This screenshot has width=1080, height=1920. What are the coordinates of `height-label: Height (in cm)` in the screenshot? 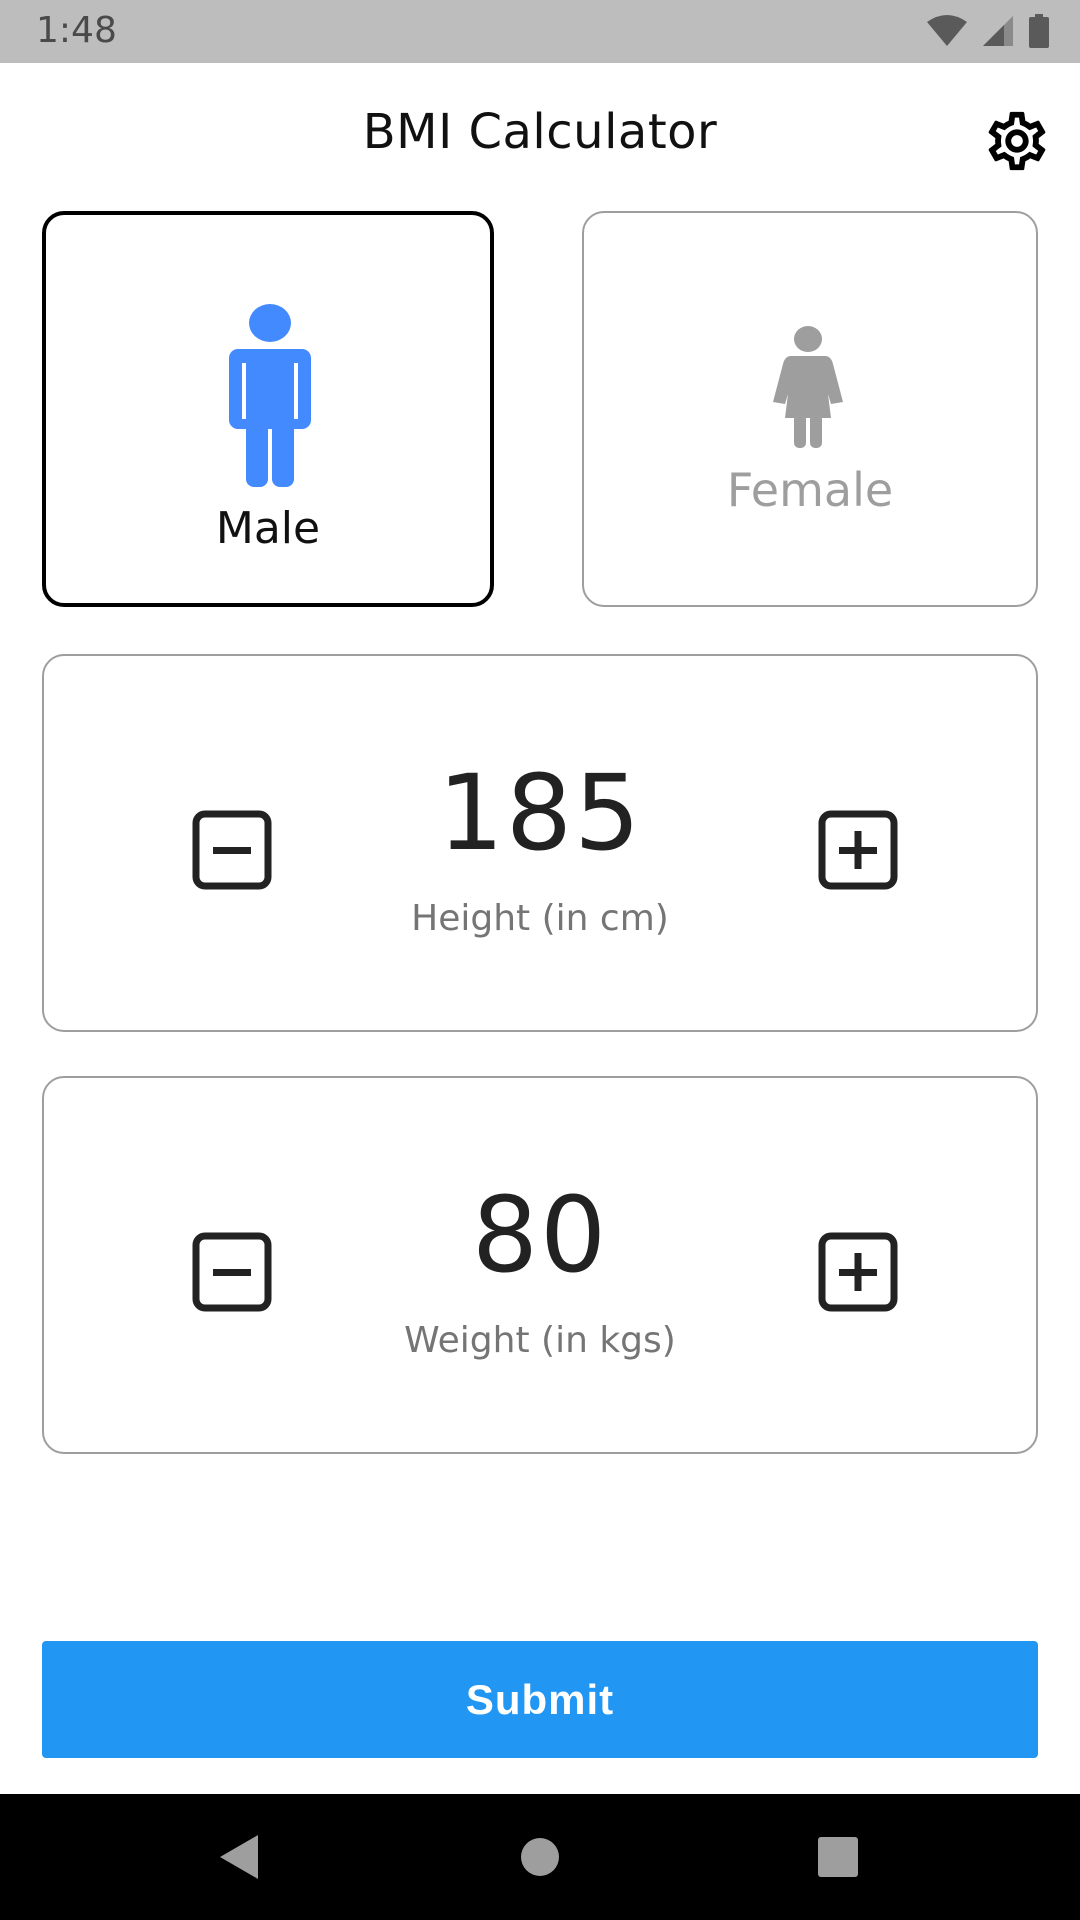 It's located at (540, 918).